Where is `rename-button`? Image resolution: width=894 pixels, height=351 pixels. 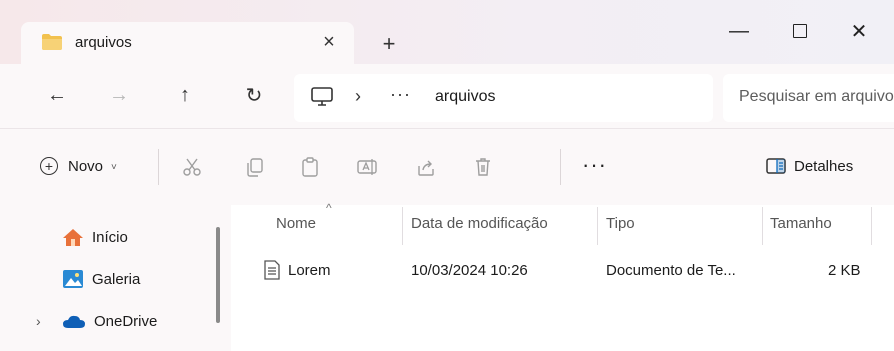
rename-button is located at coordinates (367, 167).